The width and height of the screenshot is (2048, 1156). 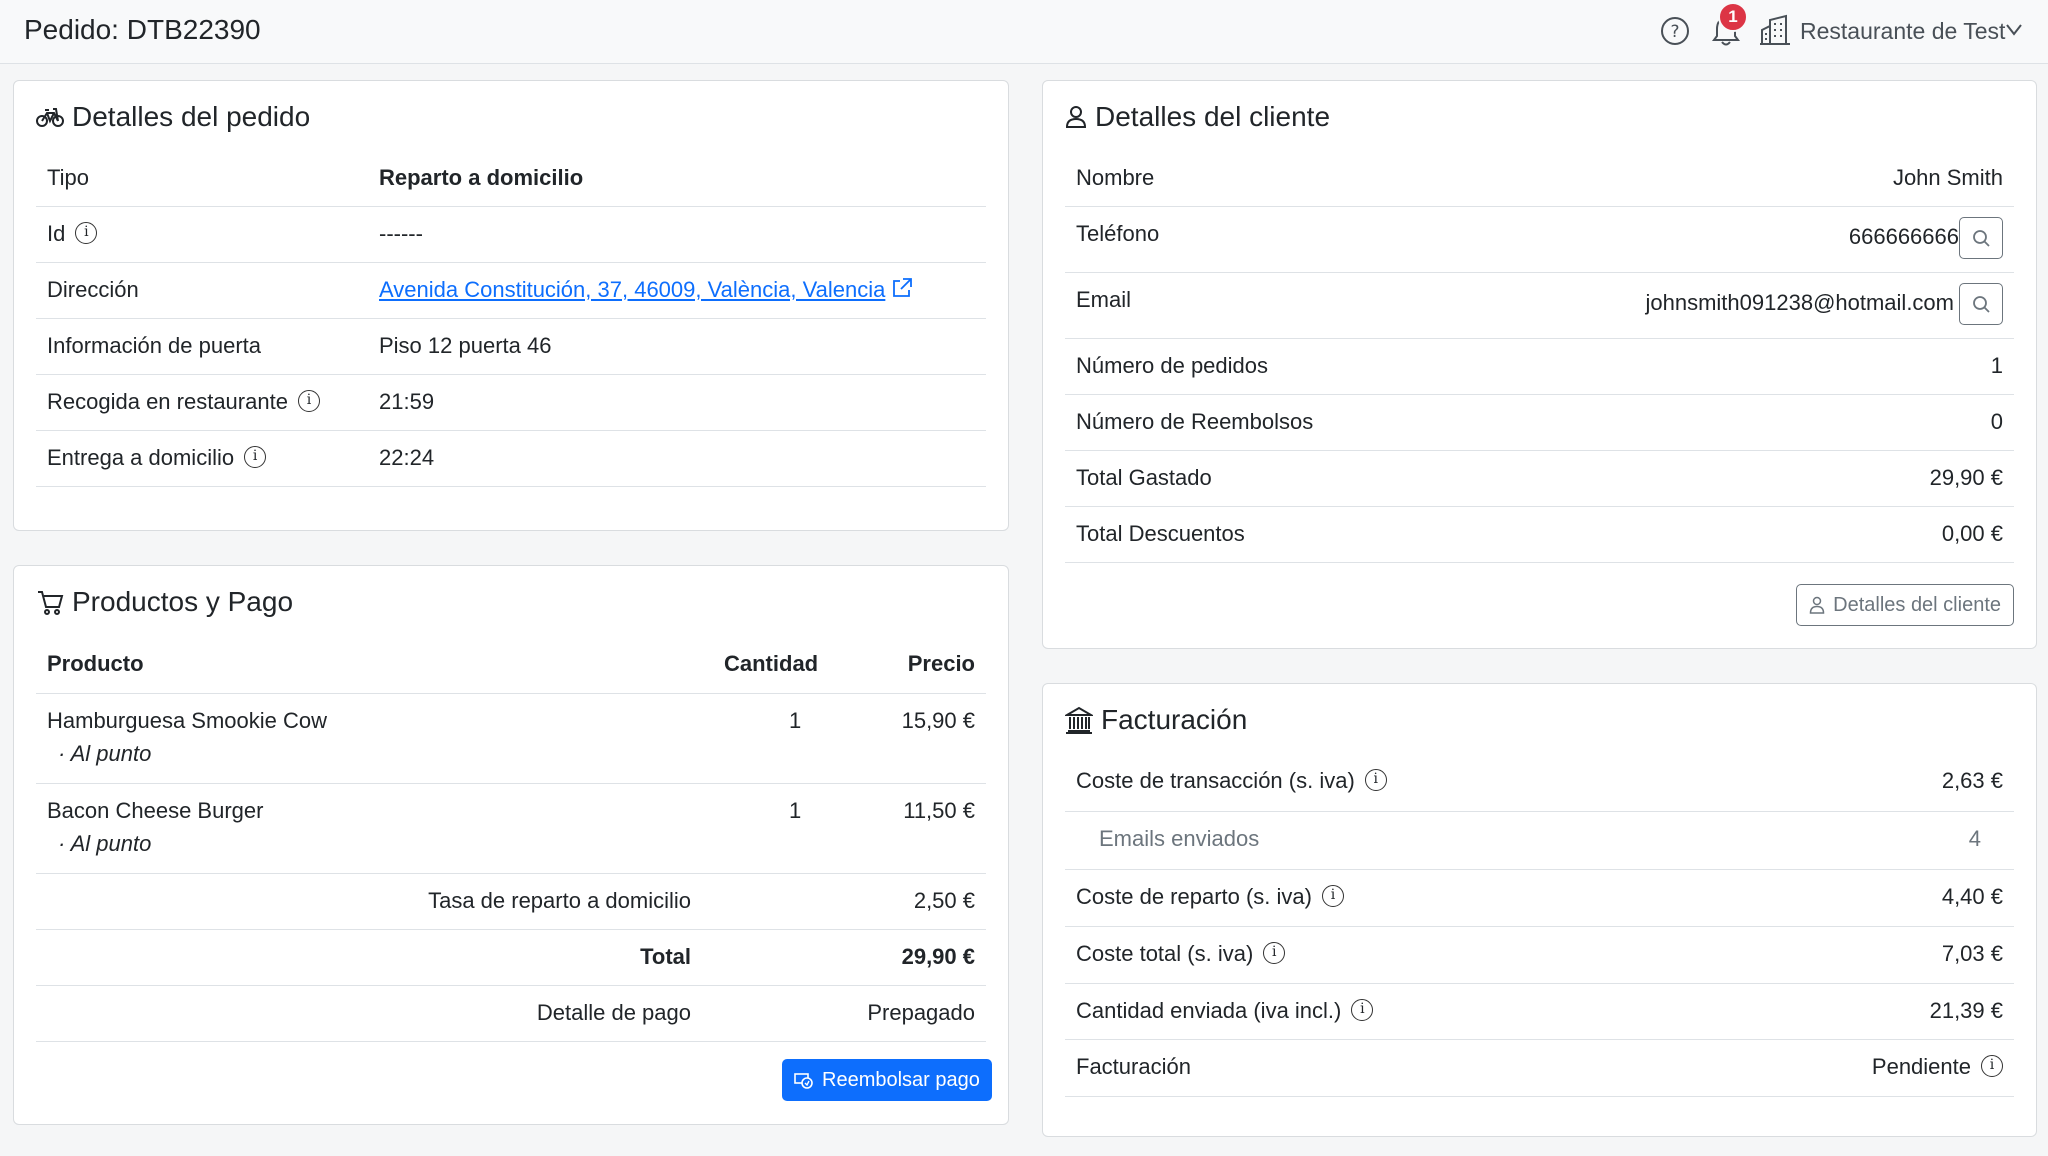 What do you see at coordinates (154, 345) in the screenshot?
I see `row-label: Información de puerta` at bounding box center [154, 345].